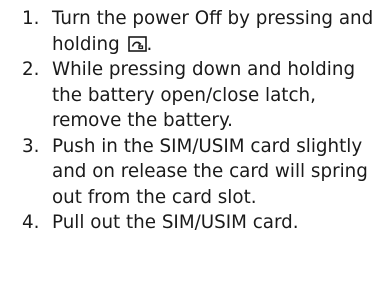 The width and height of the screenshot is (379, 308). Describe the element at coordinates (31, 18) in the screenshot. I see `step-number: 1.` at that location.